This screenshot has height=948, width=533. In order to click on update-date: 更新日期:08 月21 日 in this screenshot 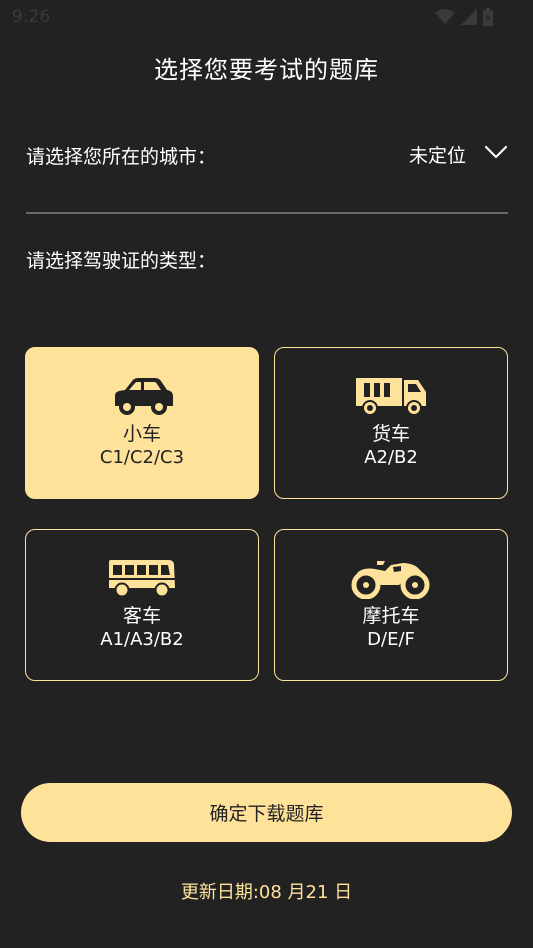, I will do `click(266, 892)`.